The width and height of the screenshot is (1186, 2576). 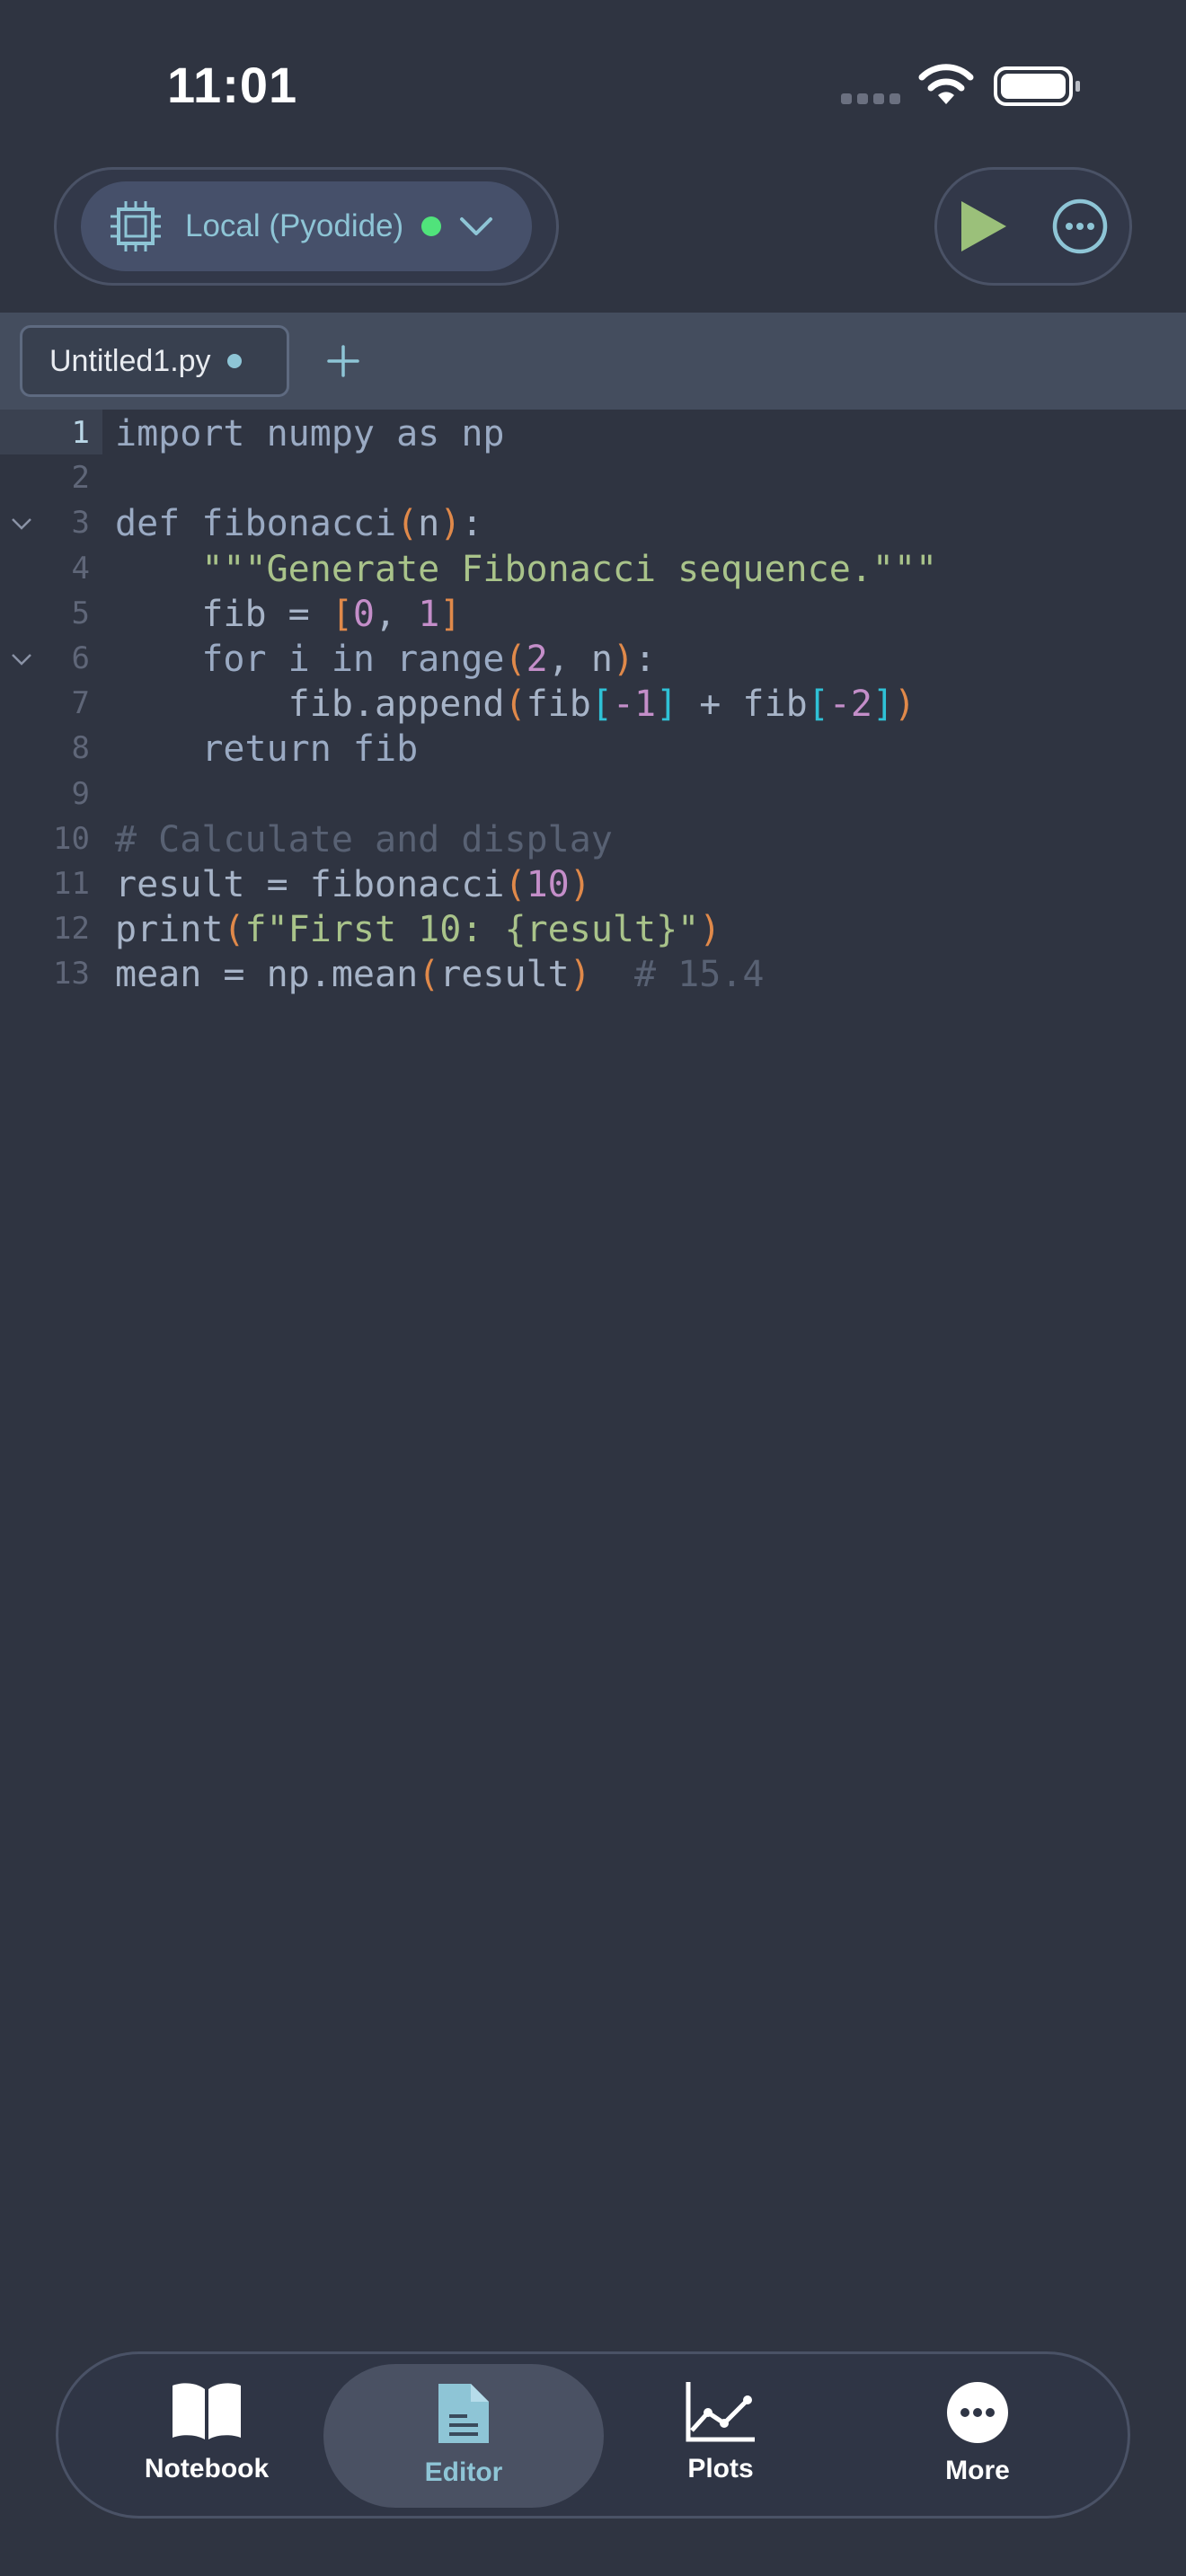 I want to click on line-number: 12, so click(x=71, y=929).